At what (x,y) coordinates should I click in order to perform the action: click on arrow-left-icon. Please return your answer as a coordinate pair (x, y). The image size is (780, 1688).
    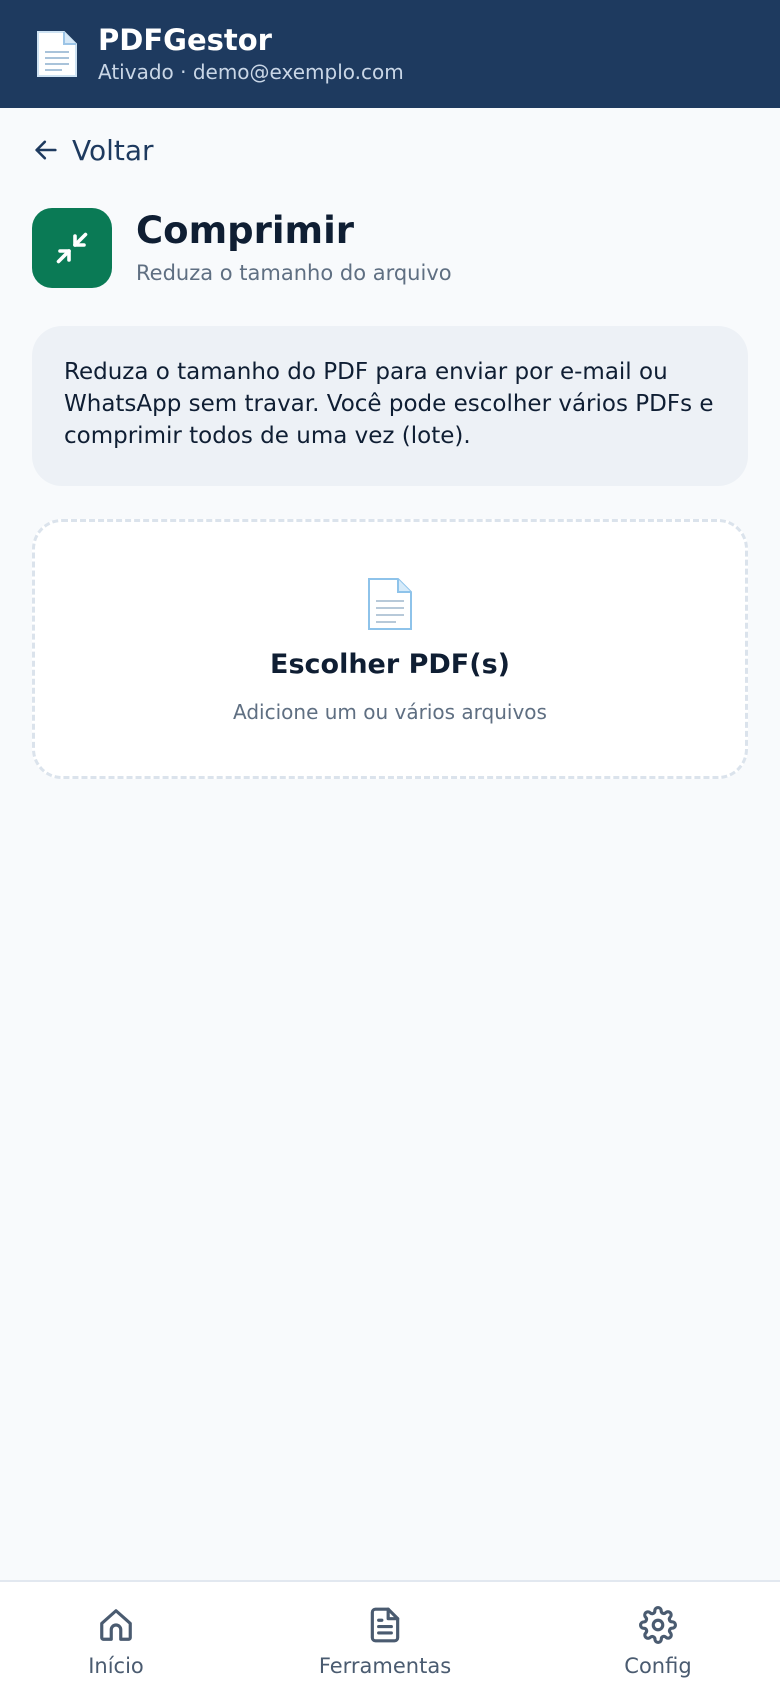
    Looking at the image, I should click on (46, 150).